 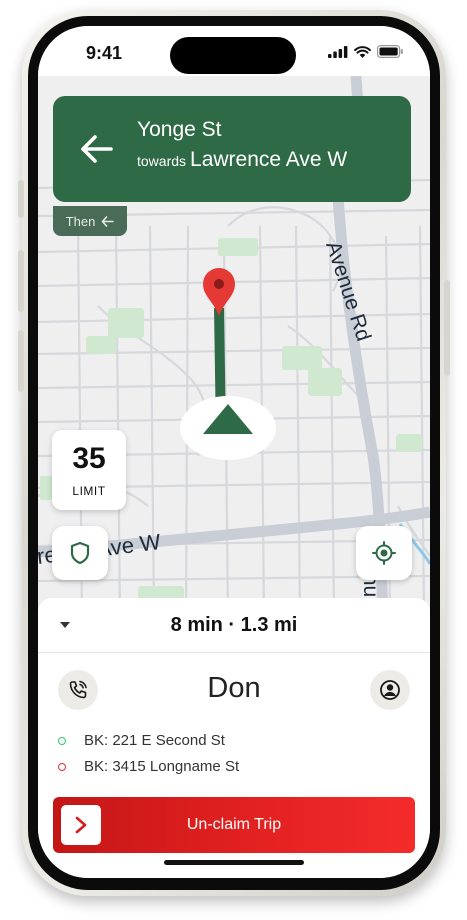 What do you see at coordinates (390, 51) in the screenshot?
I see `battery-icon` at bounding box center [390, 51].